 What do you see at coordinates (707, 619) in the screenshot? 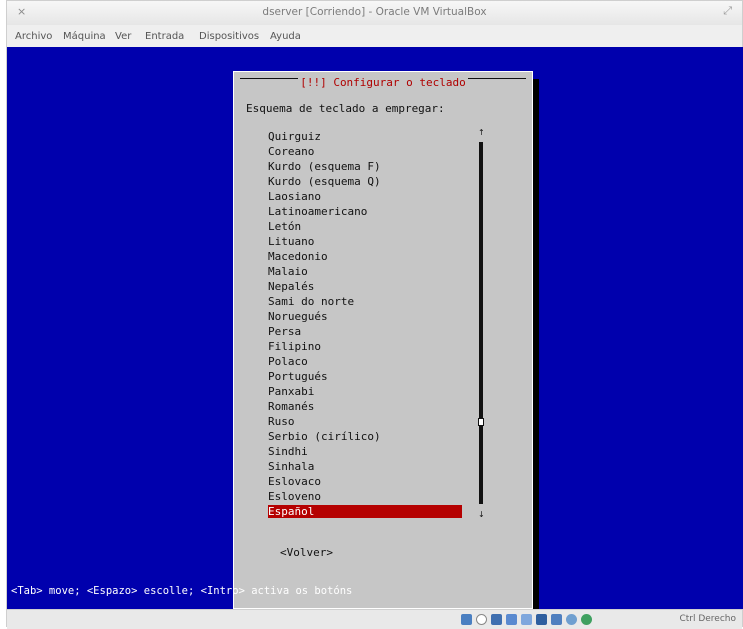
I see `host-key-label: Ctrl Derecho` at bounding box center [707, 619].